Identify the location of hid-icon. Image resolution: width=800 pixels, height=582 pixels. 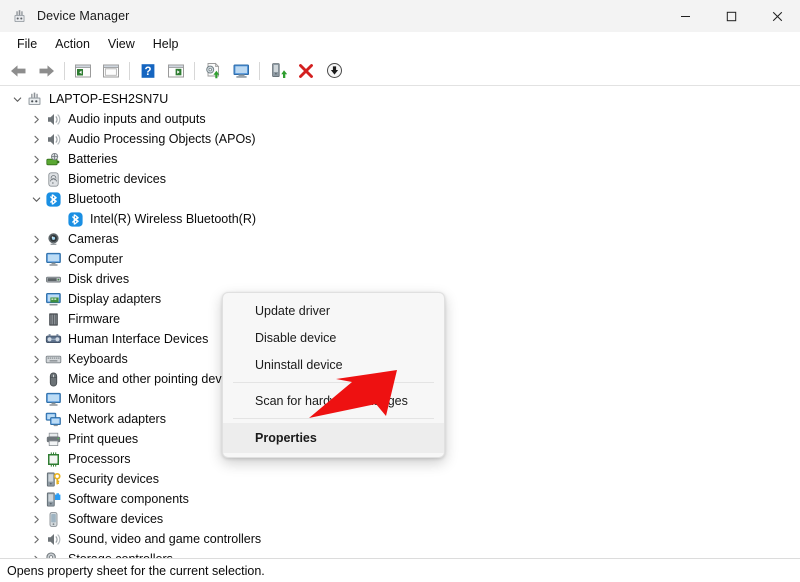
(53, 339).